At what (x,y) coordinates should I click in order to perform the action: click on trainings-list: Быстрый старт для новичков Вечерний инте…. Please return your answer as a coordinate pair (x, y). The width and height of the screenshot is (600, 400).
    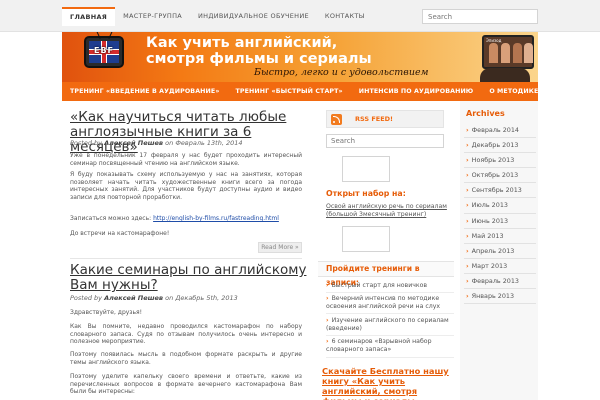
    Looking at the image, I should click on (390, 318).